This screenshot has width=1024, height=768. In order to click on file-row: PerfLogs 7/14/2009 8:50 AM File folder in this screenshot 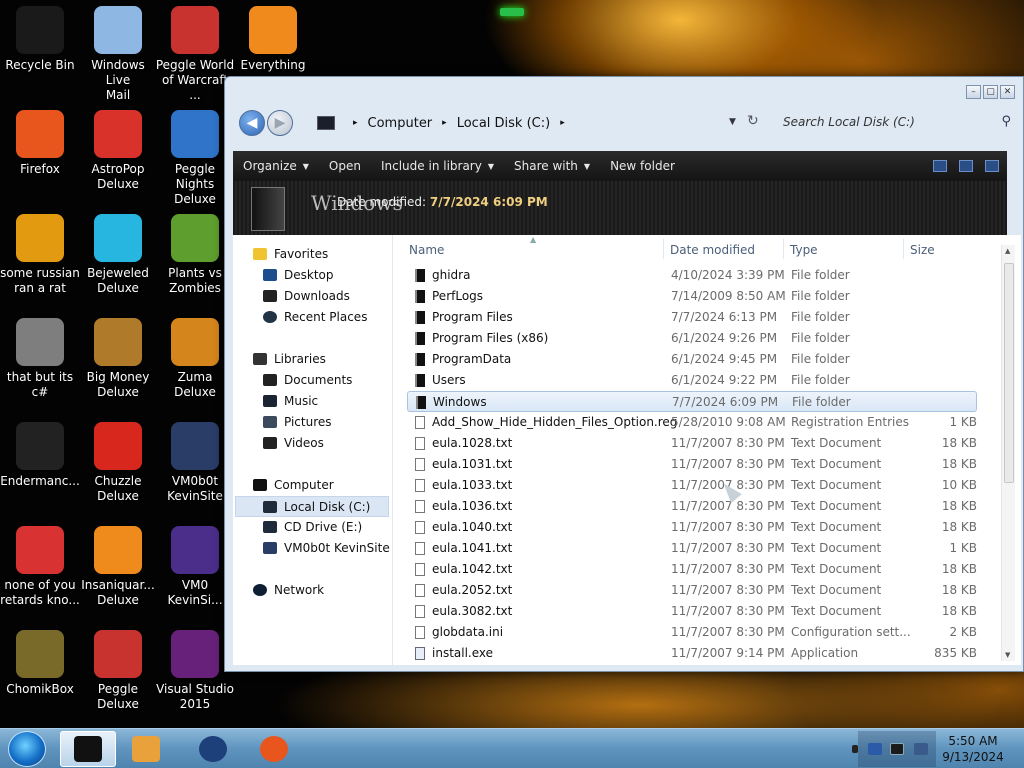, I will do `click(692, 296)`.